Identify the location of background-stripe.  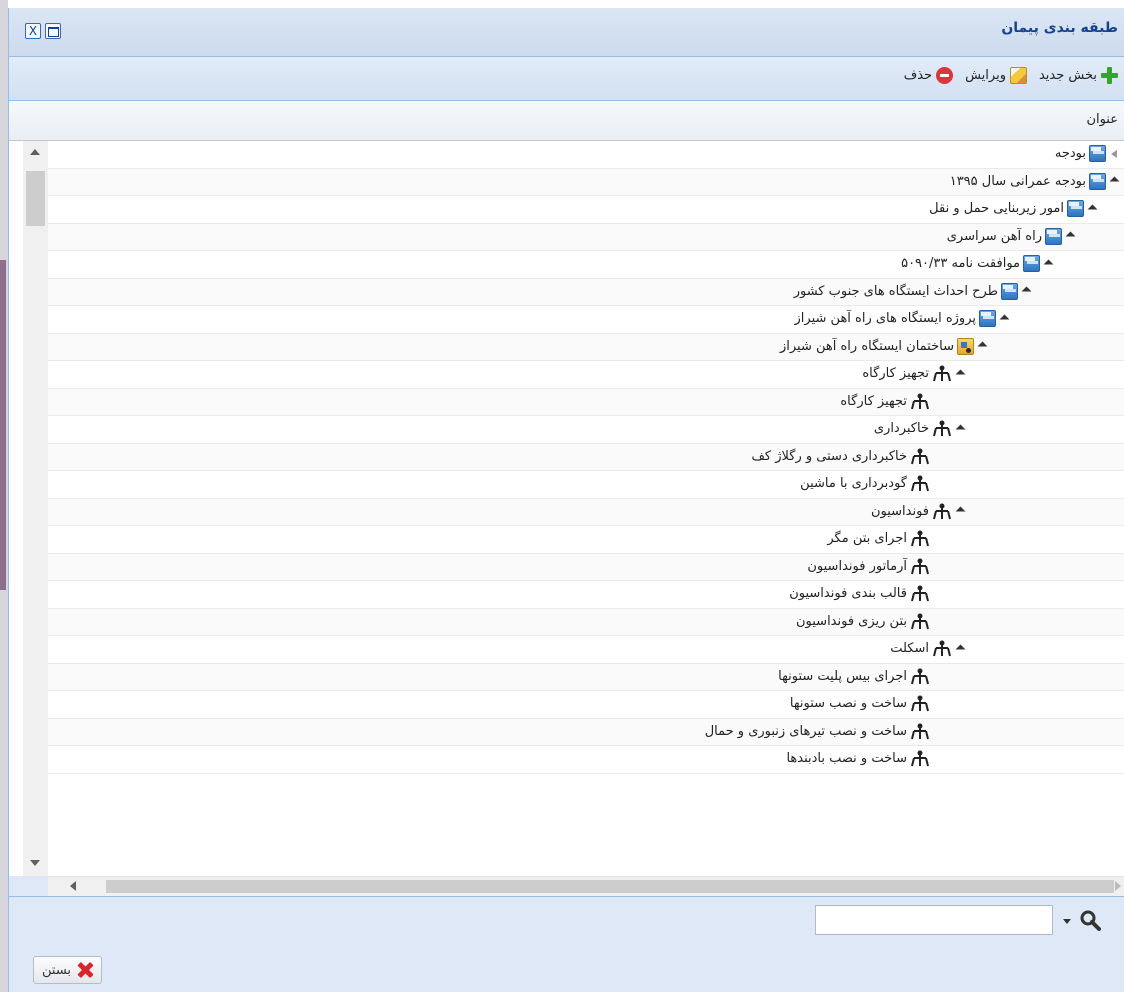
(3, 425).